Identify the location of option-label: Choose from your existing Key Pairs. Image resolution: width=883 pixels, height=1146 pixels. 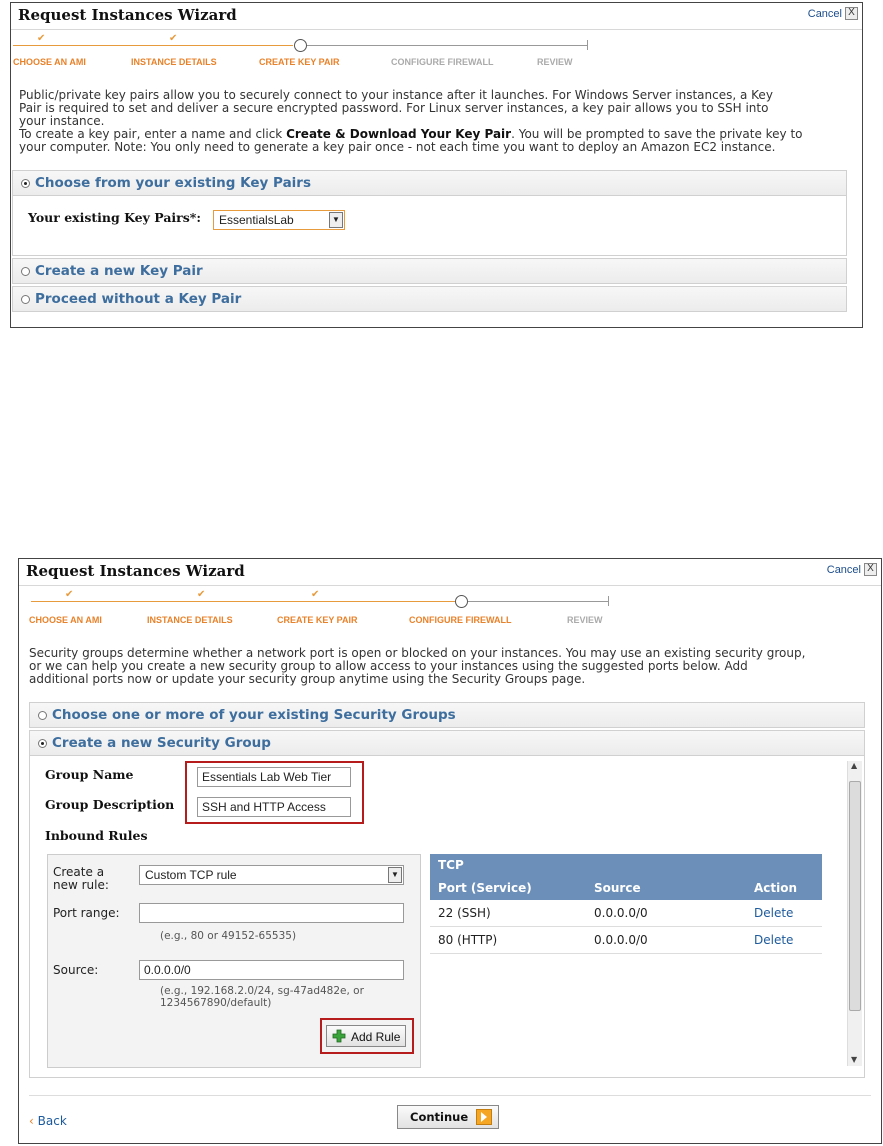
(173, 183).